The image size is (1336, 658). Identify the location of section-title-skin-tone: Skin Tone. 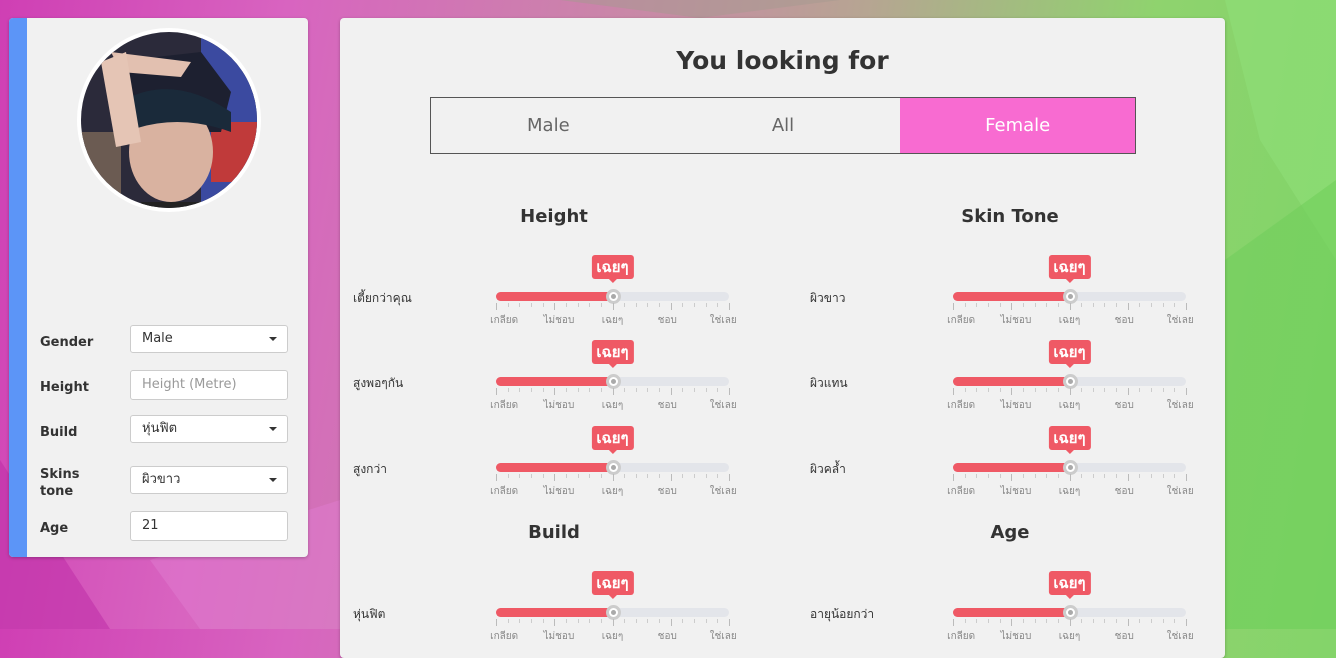
(1010, 216).